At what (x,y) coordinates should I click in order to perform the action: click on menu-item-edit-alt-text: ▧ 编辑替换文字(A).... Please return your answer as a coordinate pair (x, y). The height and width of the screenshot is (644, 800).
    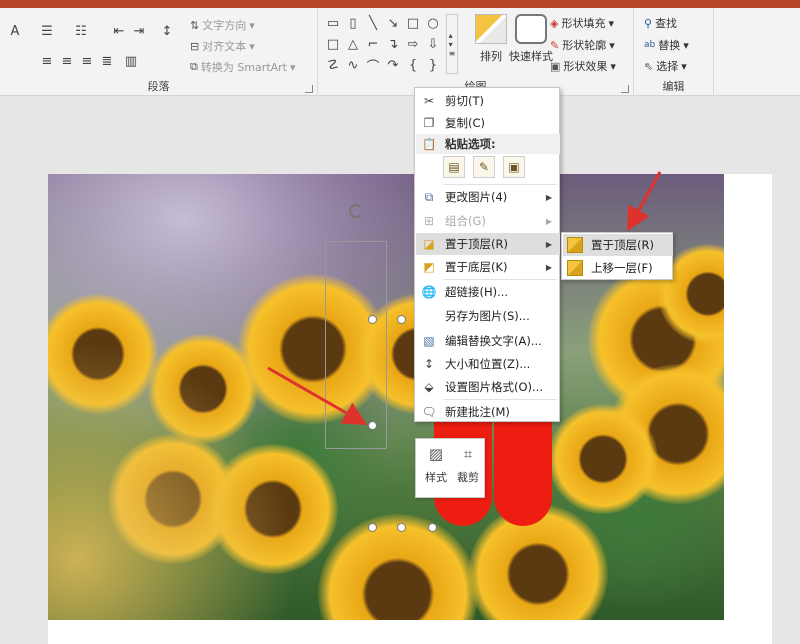
    Looking at the image, I should click on (488, 341).